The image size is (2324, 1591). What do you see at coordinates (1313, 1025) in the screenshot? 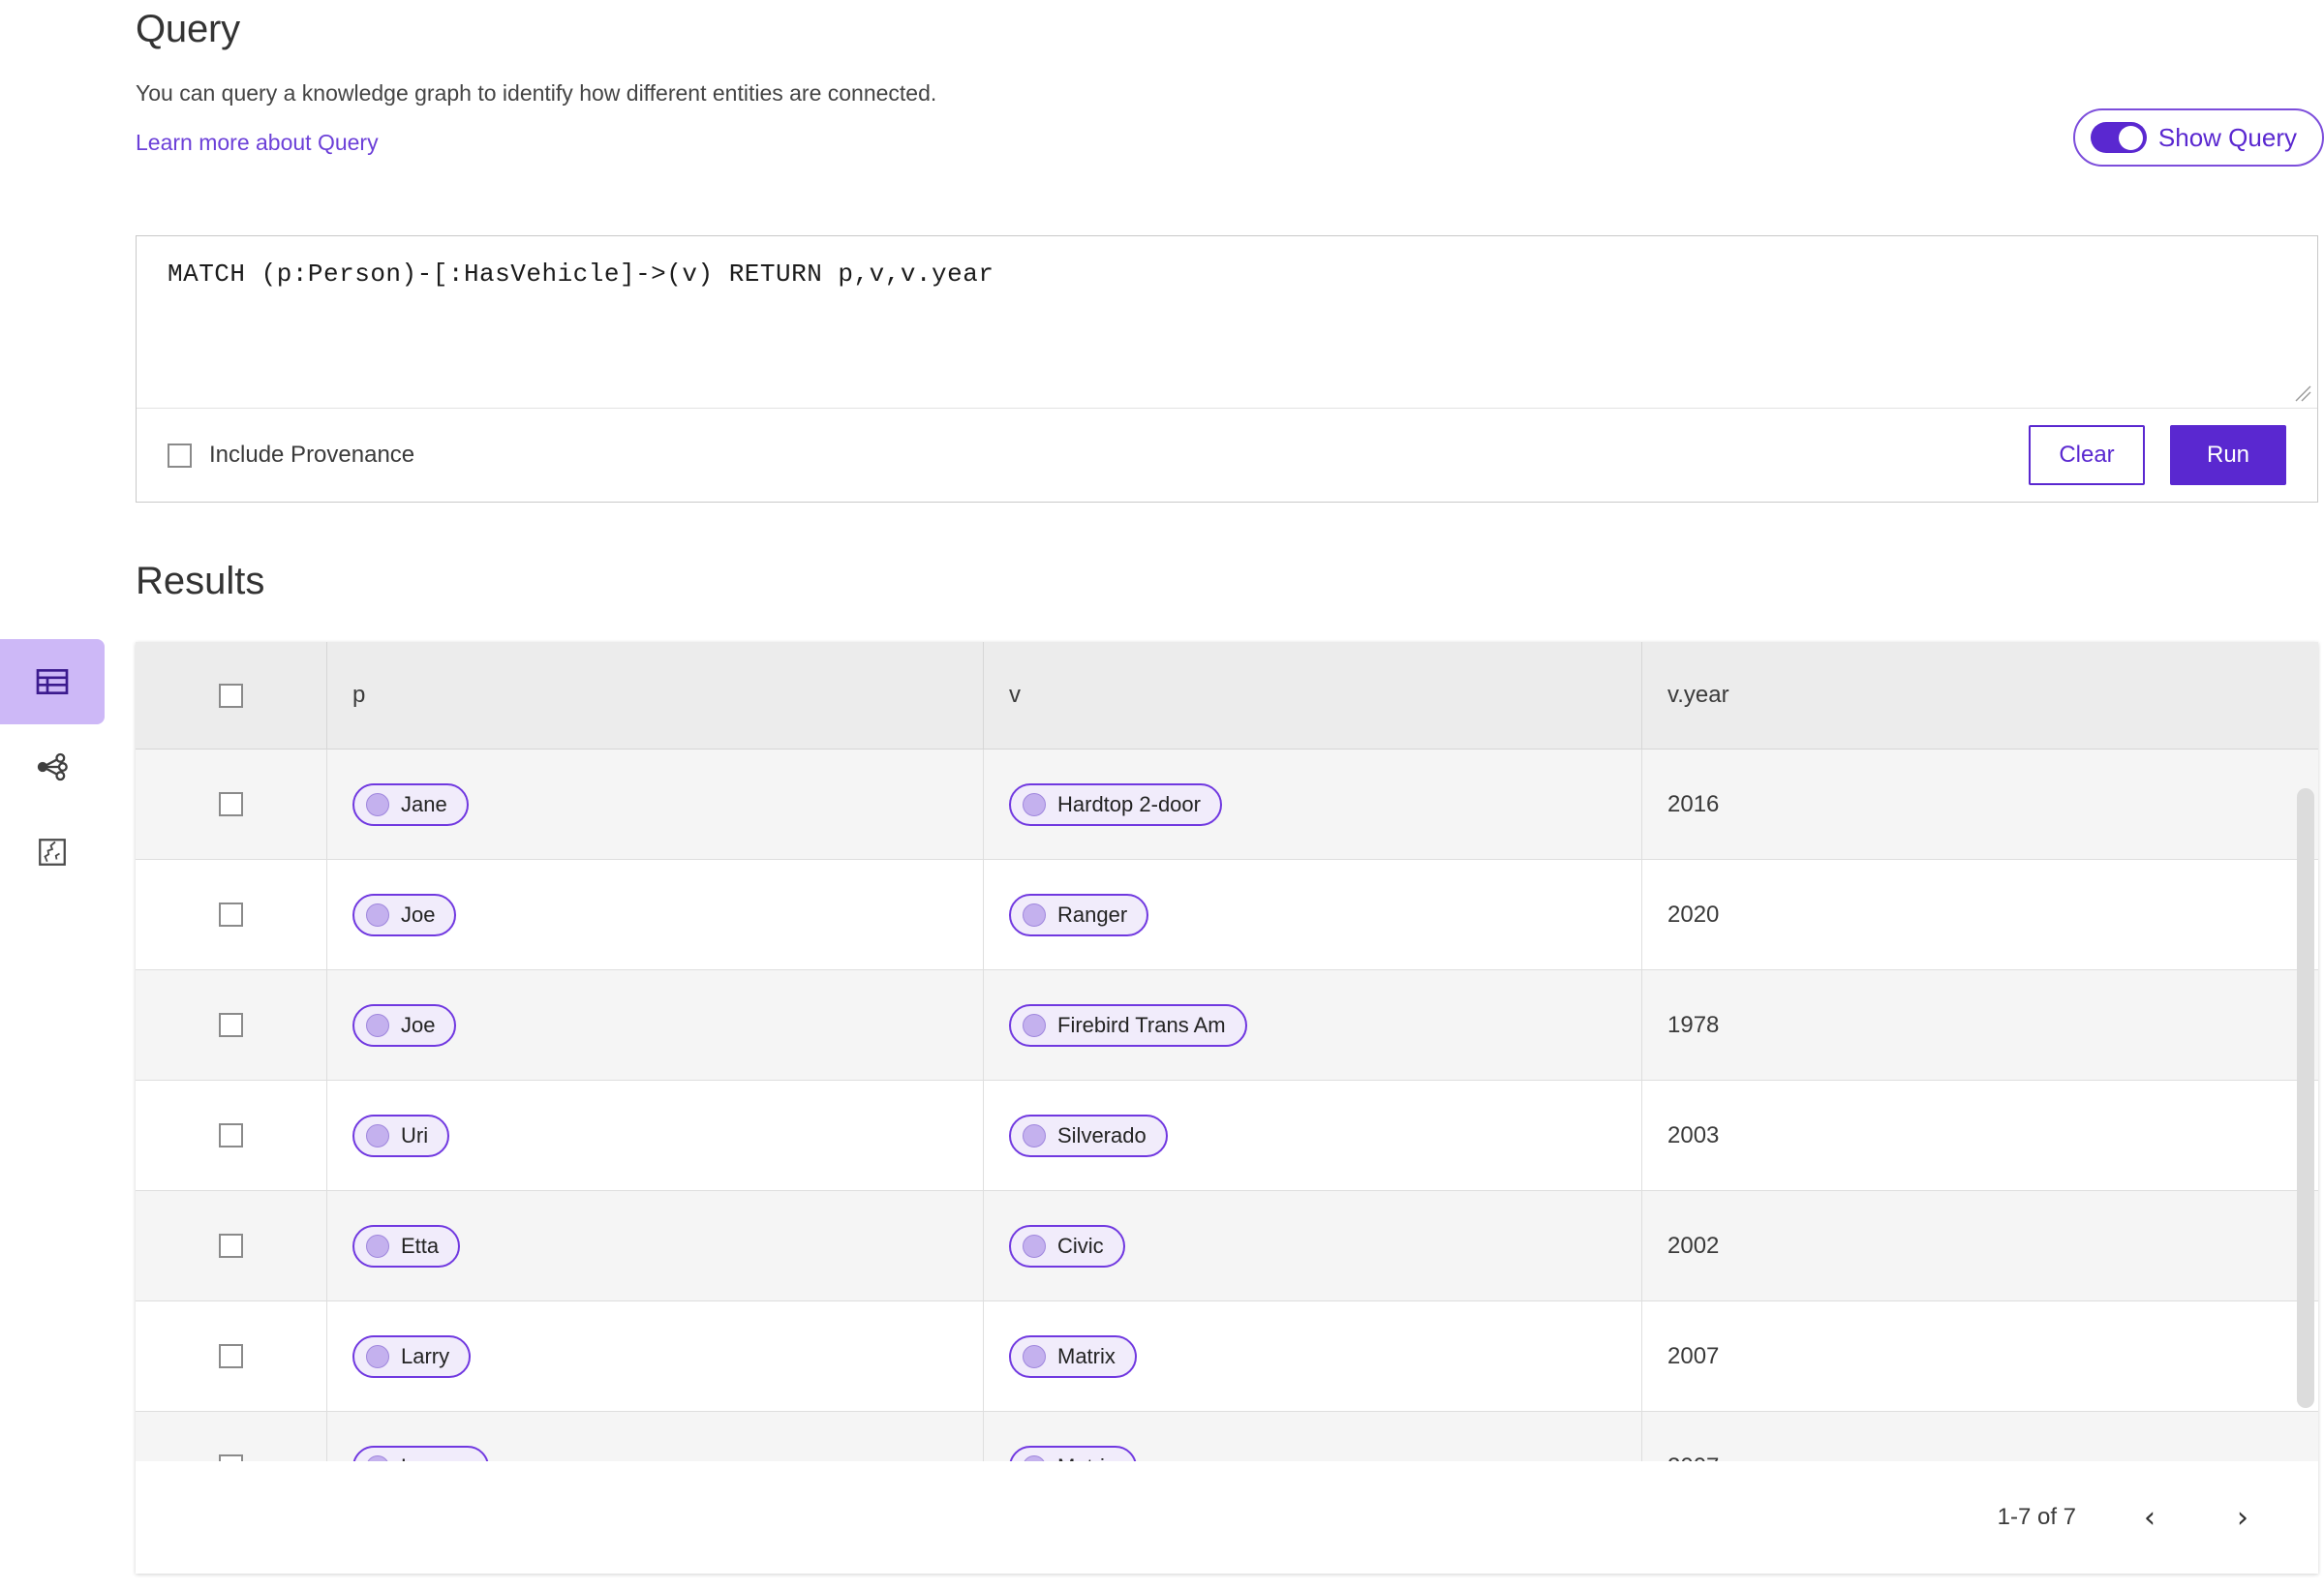
I see `cell-v: Firebird Trans Am` at bounding box center [1313, 1025].